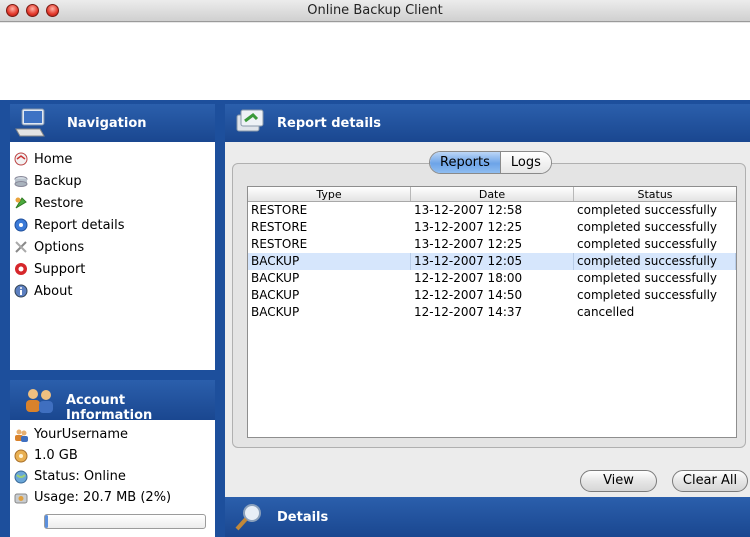 This screenshot has width=750, height=537. Describe the element at coordinates (21, 498) in the screenshot. I see `disk-icon` at that location.